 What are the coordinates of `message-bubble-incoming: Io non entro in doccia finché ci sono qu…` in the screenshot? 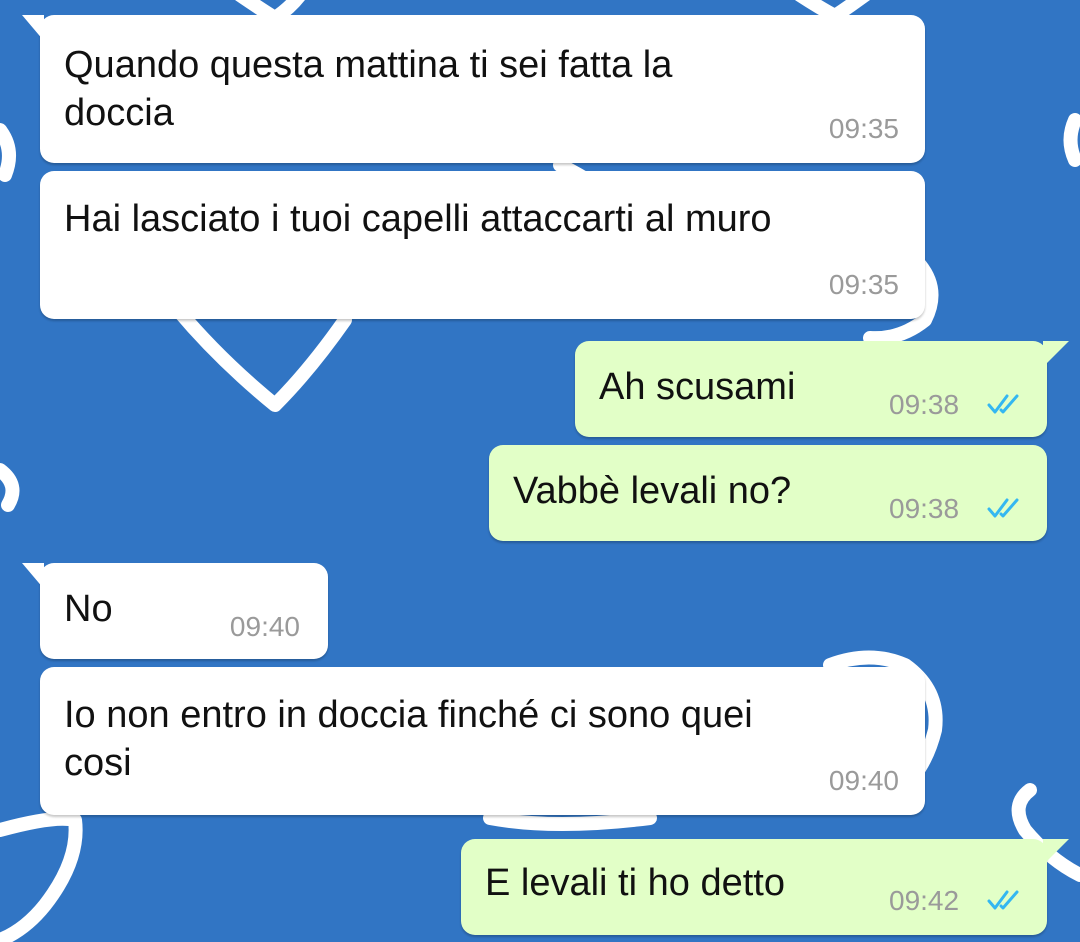 It's located at (482, 741).